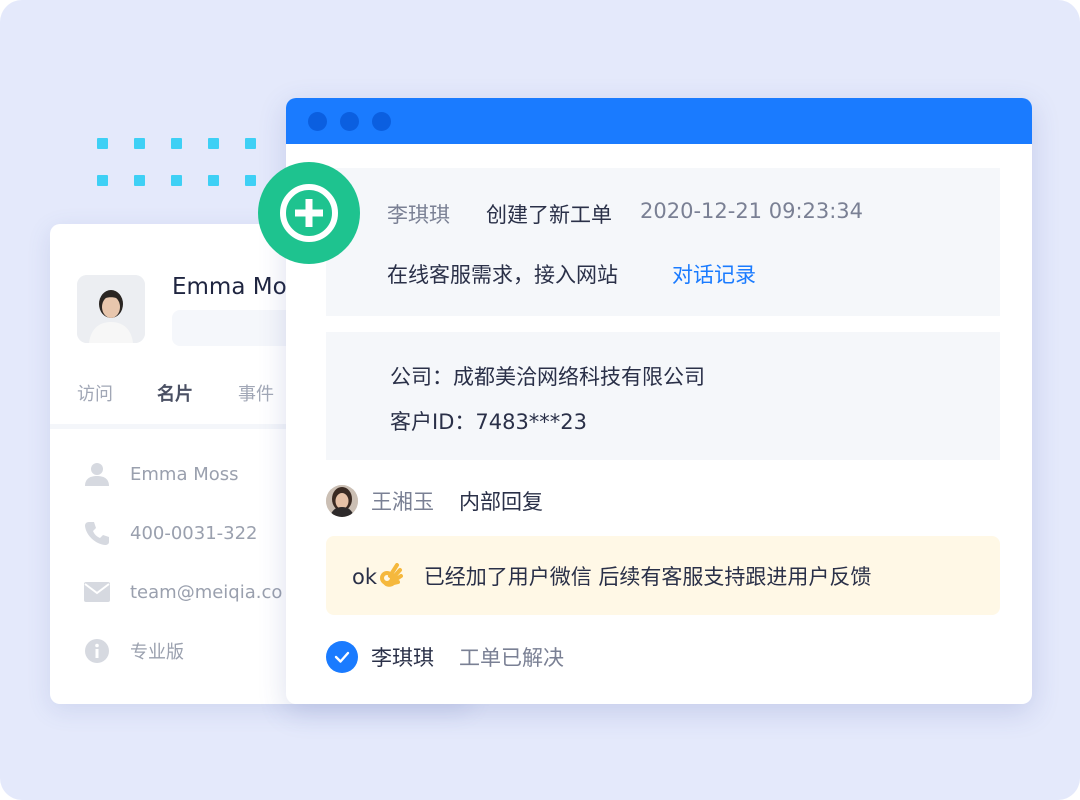 The width and height of the screenshot is (1080, 800). I want to click on internal-reply-header: 王湘玉 内部回复, so click(434, 501).